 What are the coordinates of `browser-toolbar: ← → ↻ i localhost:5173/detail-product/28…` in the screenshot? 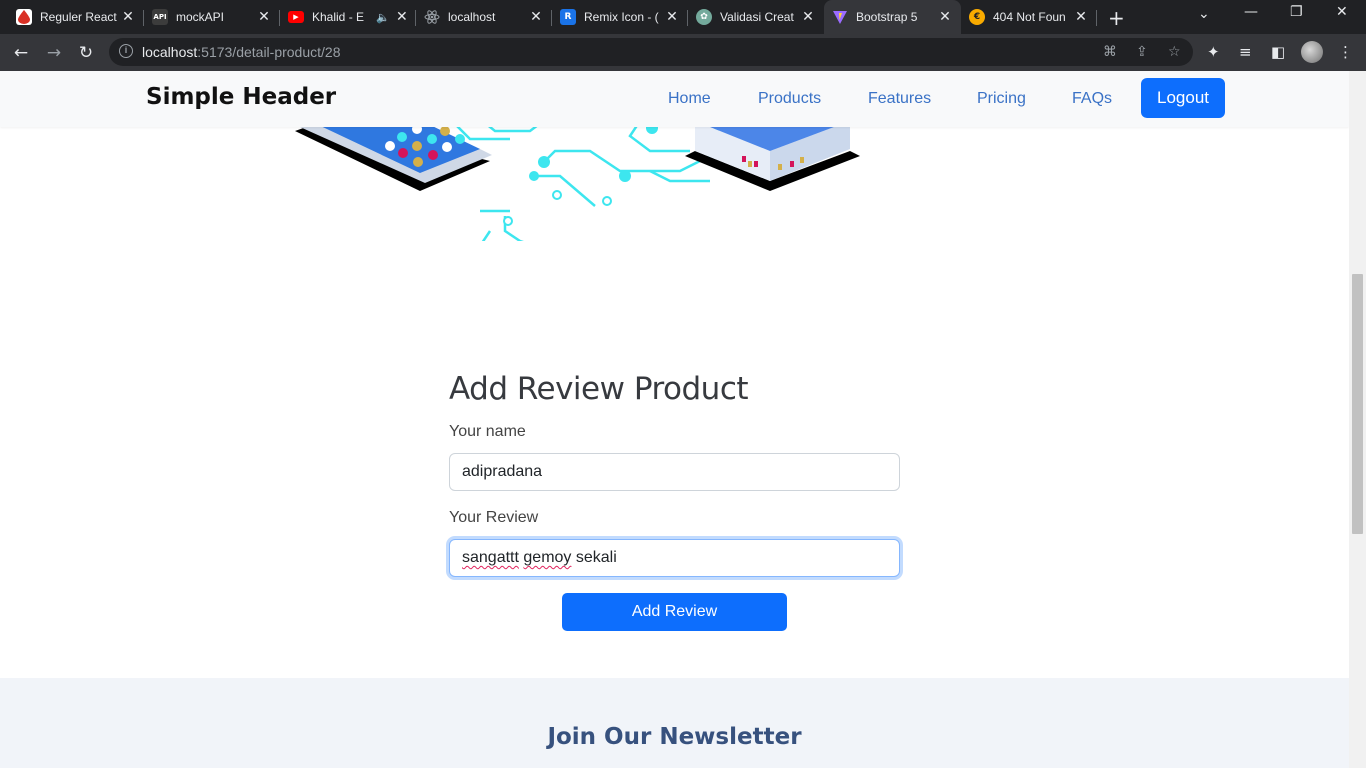 It's located at (683, 52).